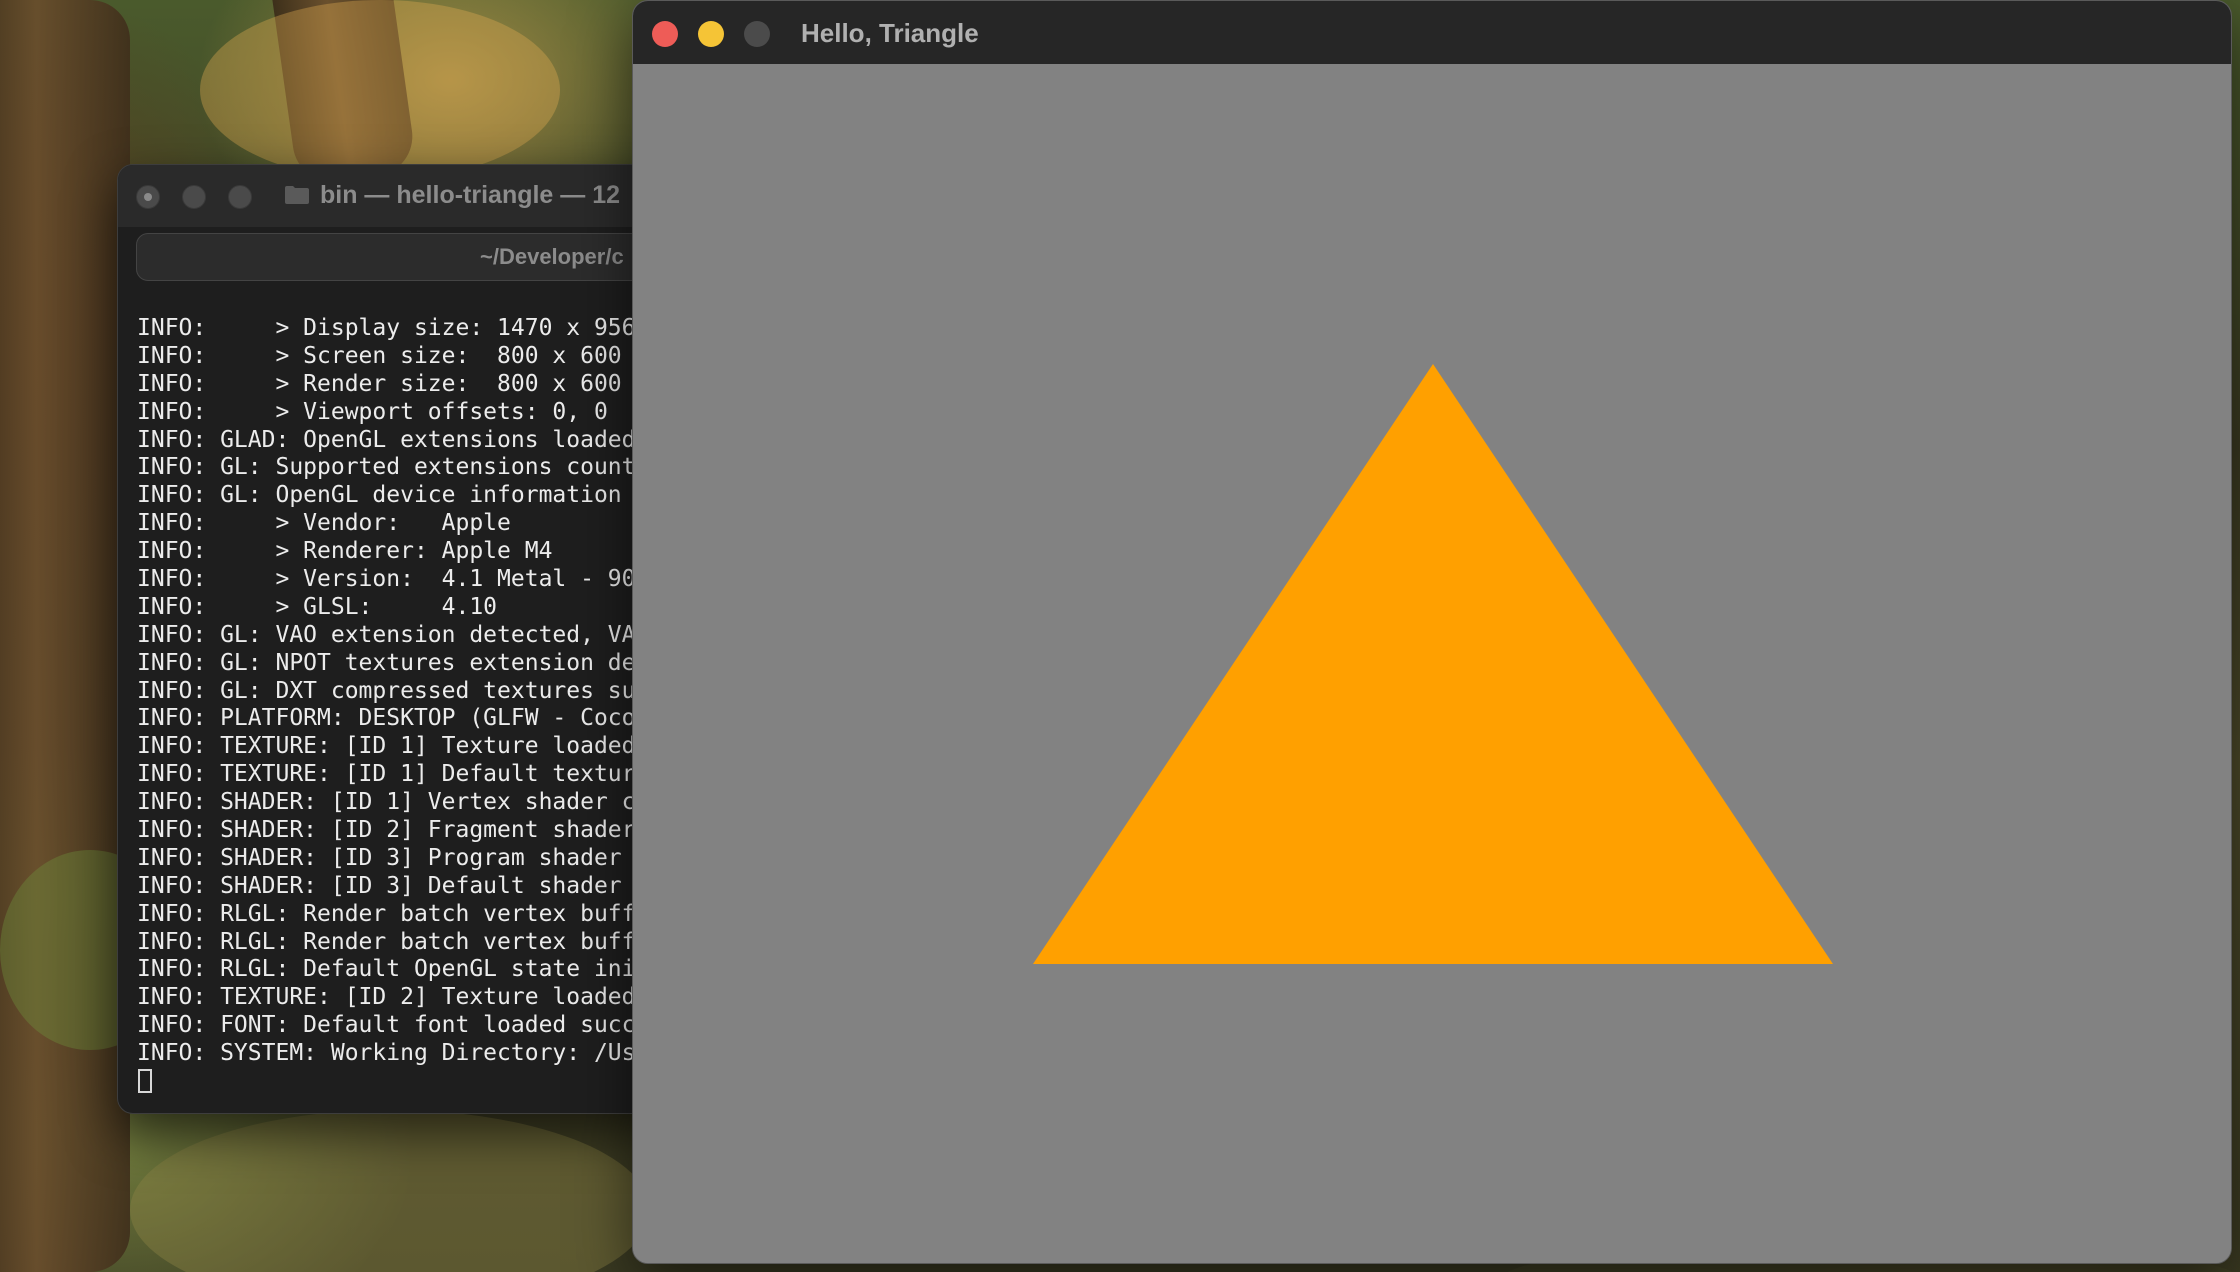 The height and width of the screenshot is (1272, 2240). I want to click on terminal-close-button, so click(148, 197).